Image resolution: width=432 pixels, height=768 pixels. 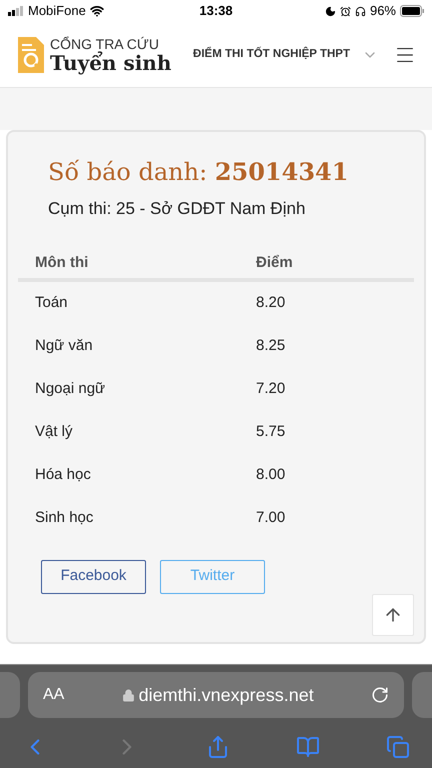 I want to click on score-cell-text: 8.25, so click(x=271, y=346).